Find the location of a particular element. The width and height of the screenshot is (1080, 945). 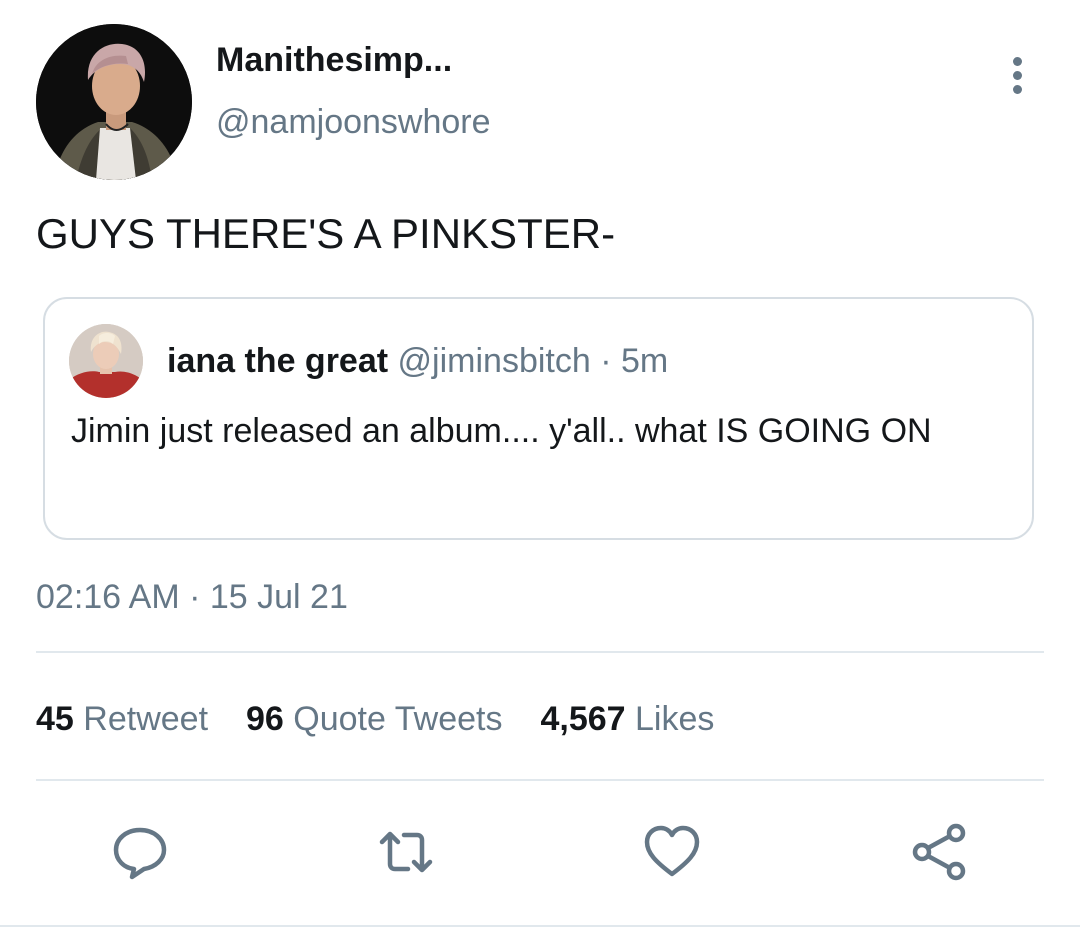

quoted-author-avatar is located at coordinates (106, 361).